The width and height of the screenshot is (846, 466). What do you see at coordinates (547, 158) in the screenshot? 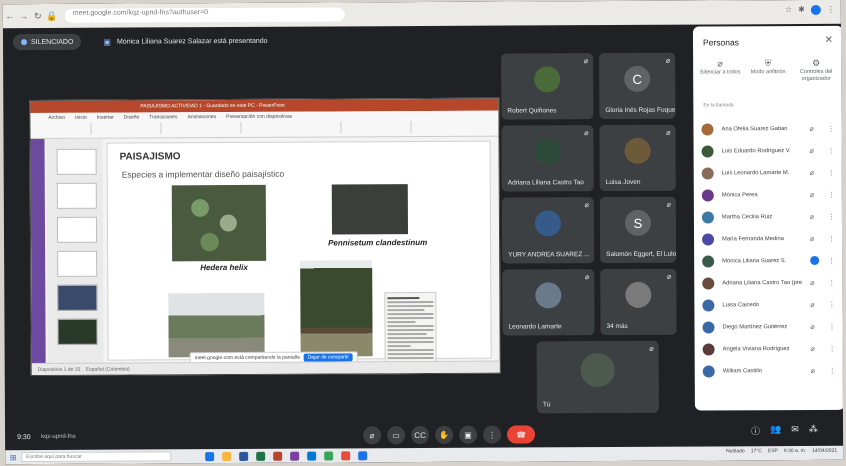
I see `participant-tile: ⌀ Adriana Liliana Castro Tao` at bounding box center [547, 158].